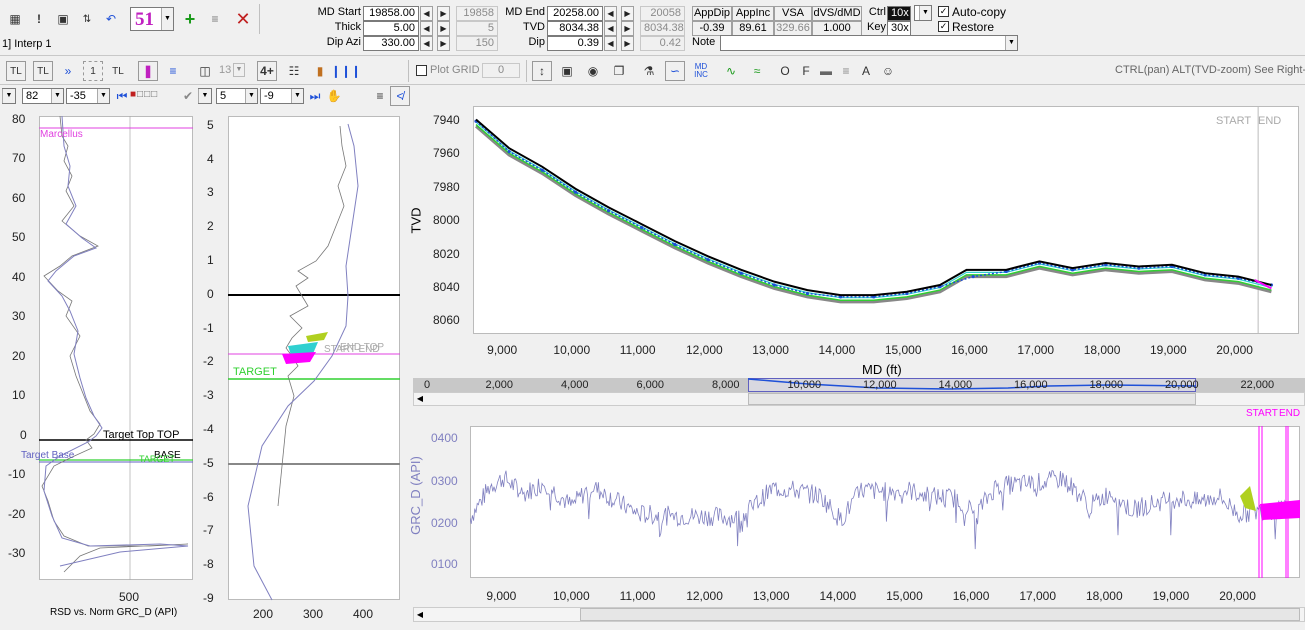 The height and width of the screenshot is (630, 1305). What do you see at coordinates (866, 71) in the screenshot?
I see `a-button: A` at bounding box center [866, 71].